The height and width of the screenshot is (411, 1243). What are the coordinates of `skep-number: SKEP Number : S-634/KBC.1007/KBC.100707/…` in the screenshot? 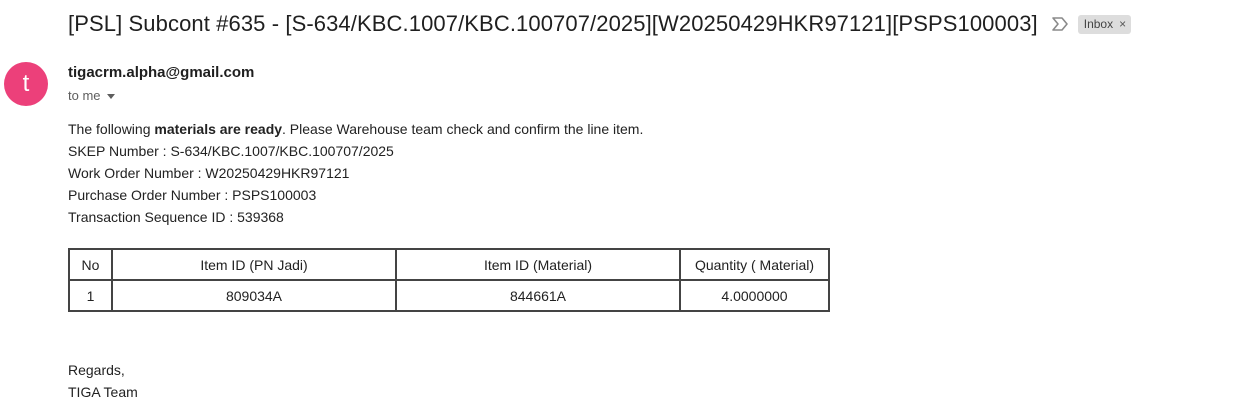 It's located at (231, 151).